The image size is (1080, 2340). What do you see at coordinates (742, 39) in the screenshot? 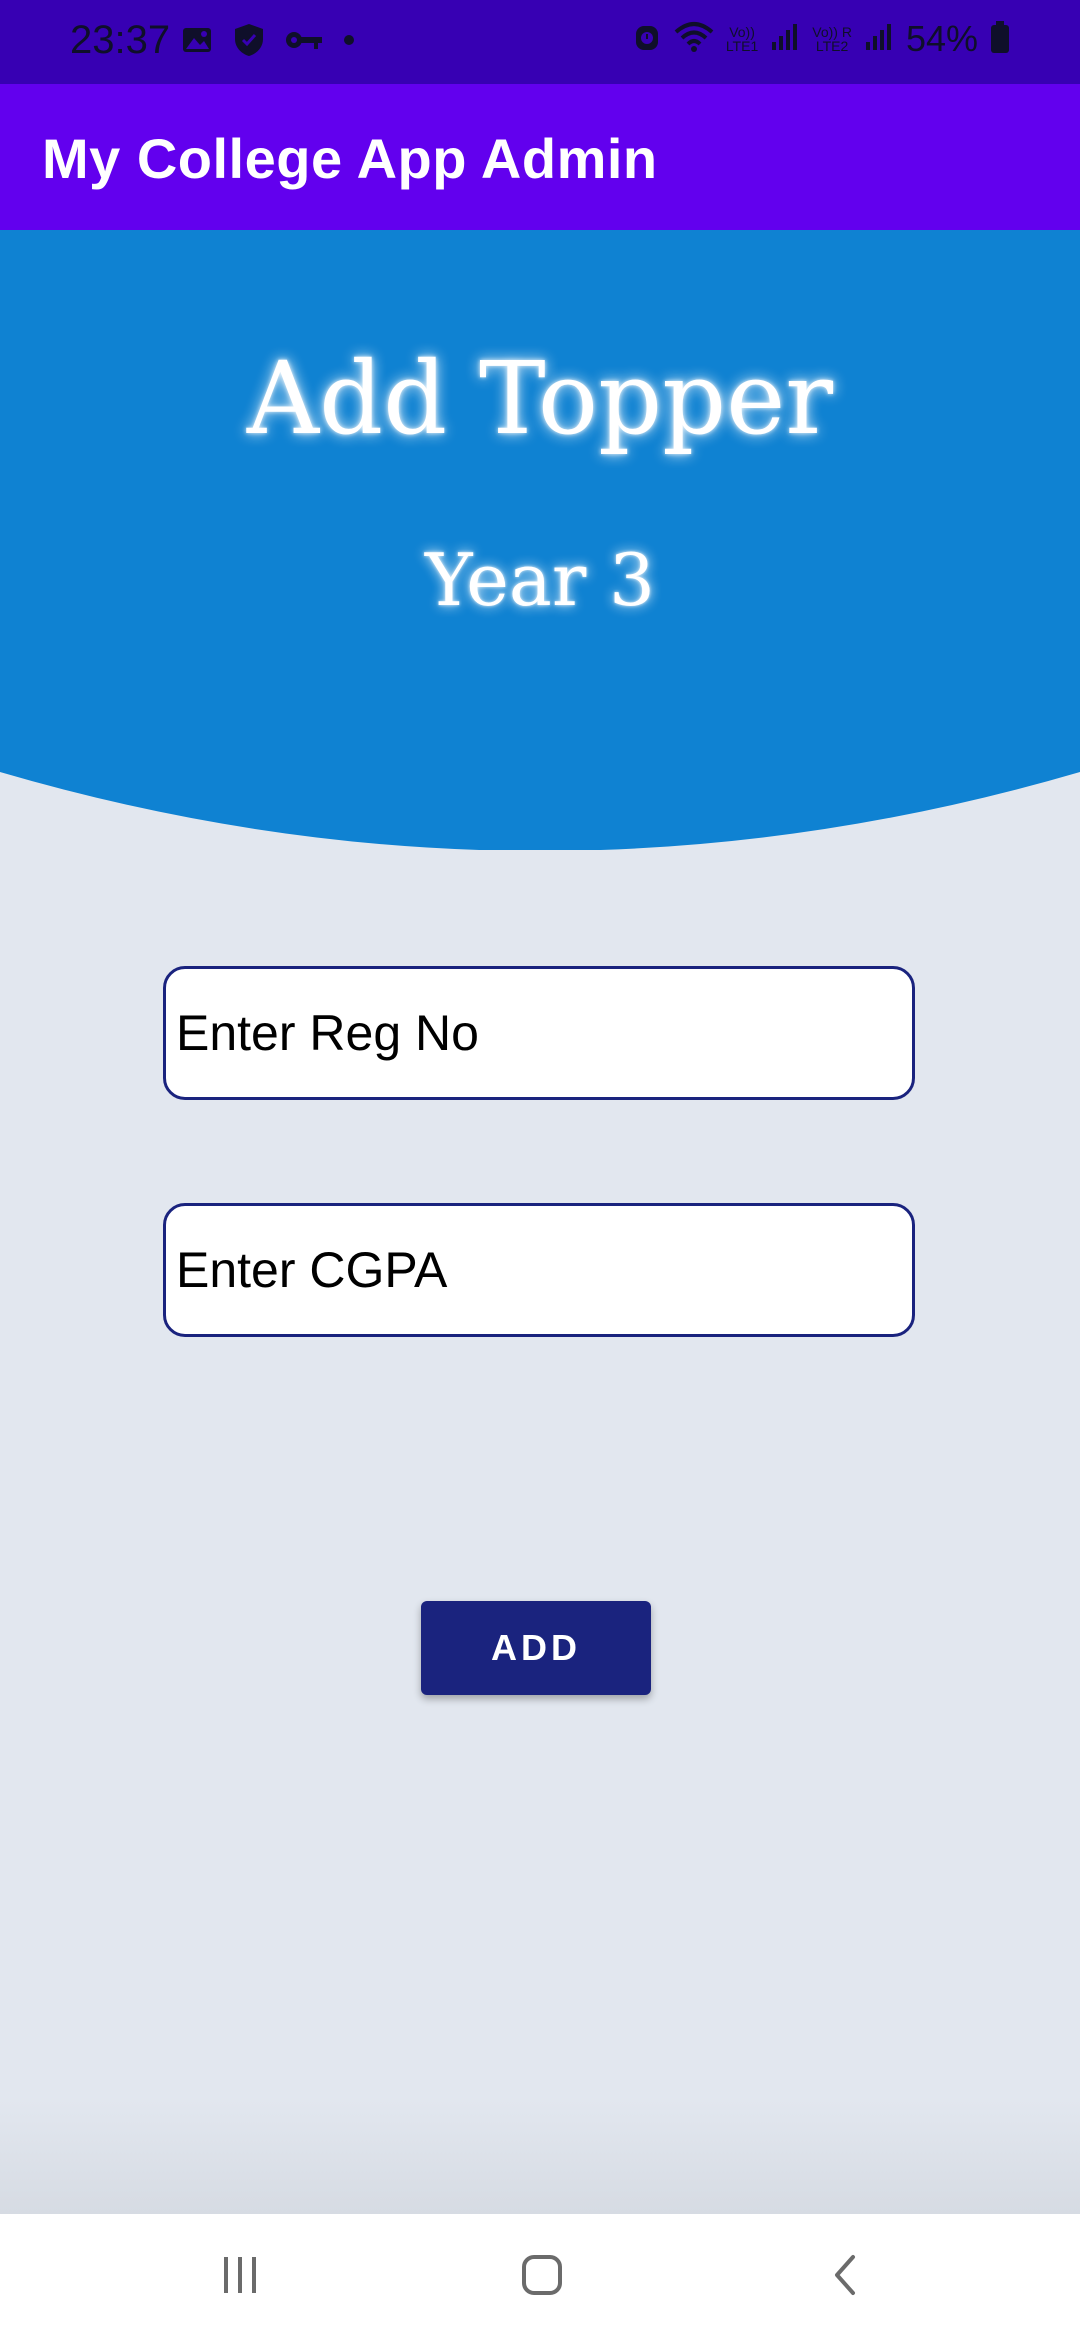
I see `sim1-network-label: Vo)) LTE1` at bounding box center [742, 39].